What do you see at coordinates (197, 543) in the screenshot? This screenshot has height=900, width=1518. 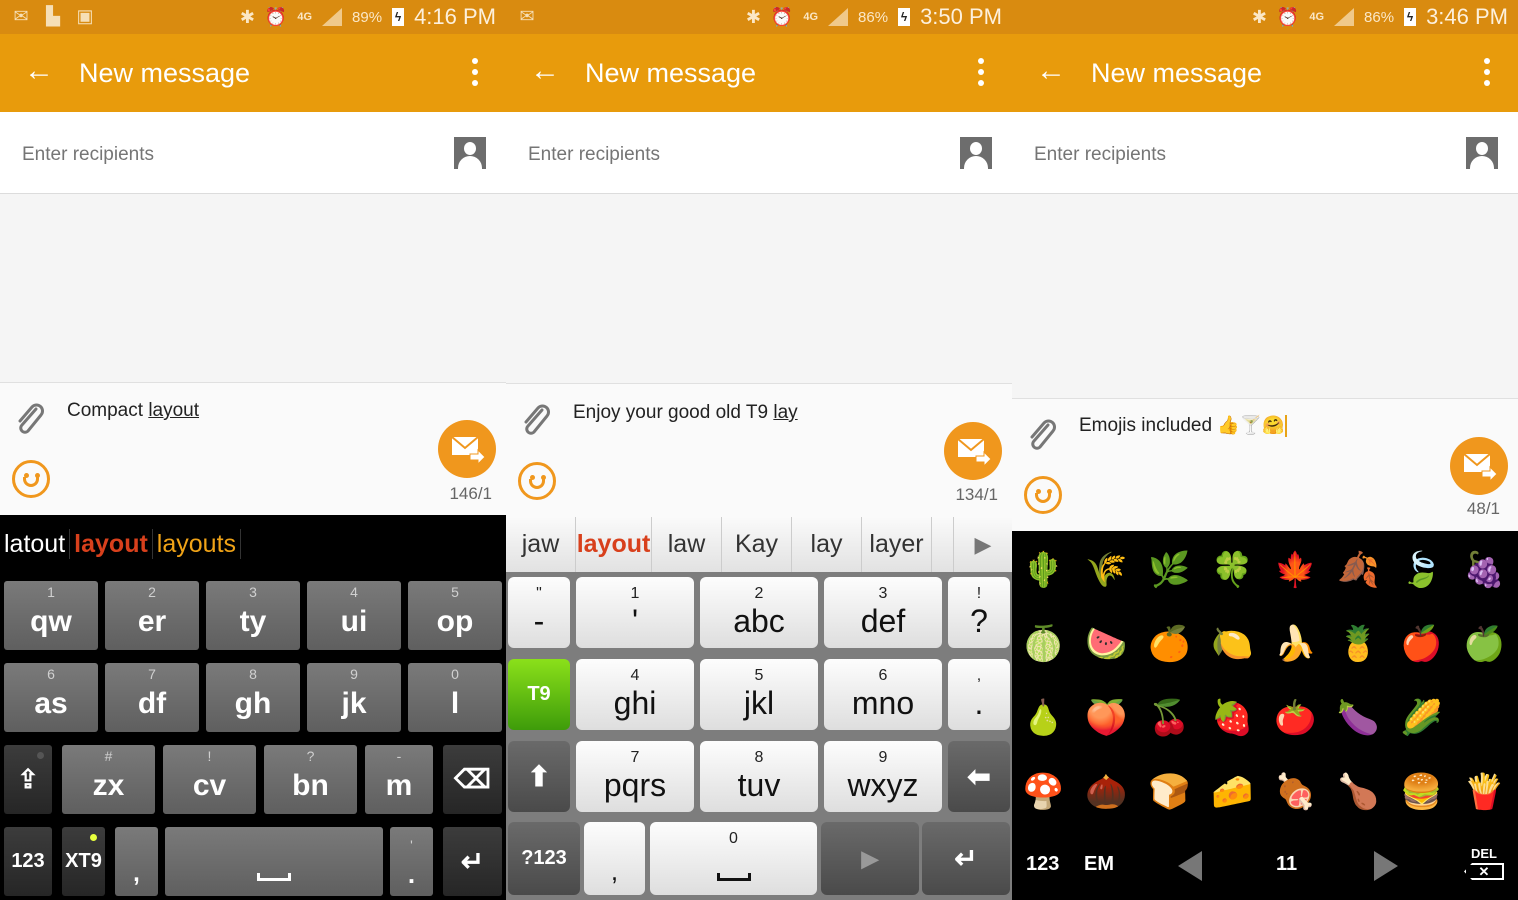 I see `suggestion-item: layouts` at bounding box center [197, 543].